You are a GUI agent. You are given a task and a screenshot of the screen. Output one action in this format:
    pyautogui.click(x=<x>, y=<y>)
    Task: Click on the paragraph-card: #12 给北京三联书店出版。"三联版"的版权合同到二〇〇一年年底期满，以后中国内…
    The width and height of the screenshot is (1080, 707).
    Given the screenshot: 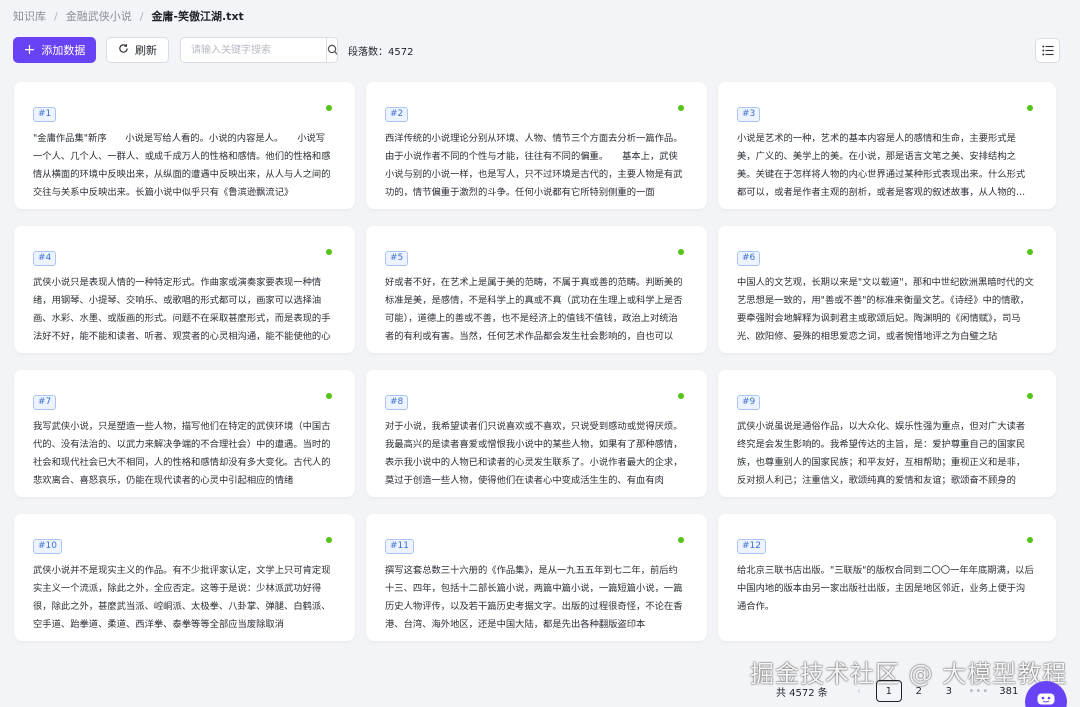 What is the action you would take?
    pyautogui.click(x=887, y=577)
    